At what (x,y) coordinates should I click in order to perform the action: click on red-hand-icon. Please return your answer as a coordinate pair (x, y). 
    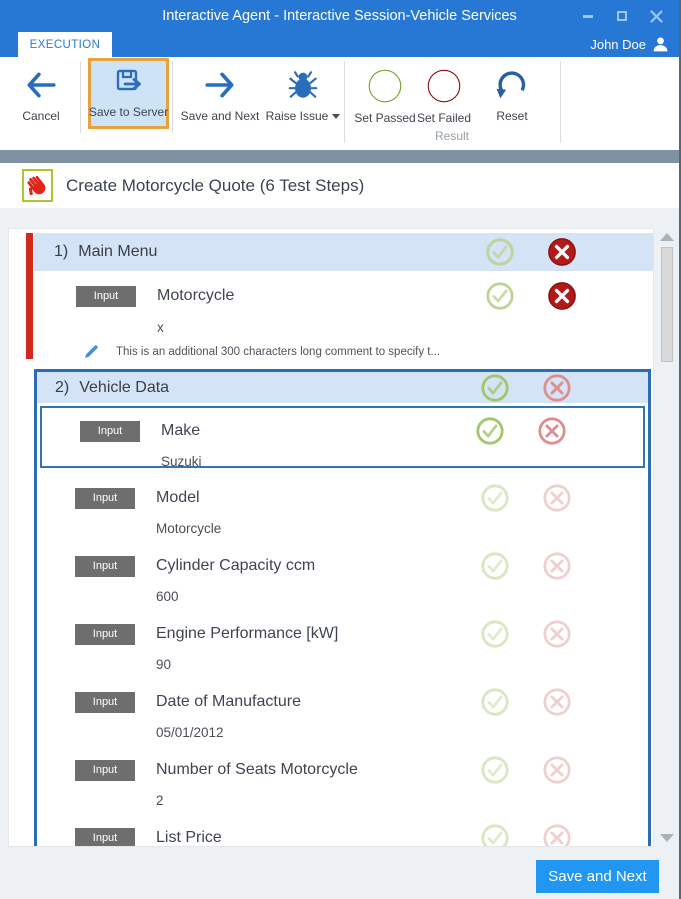
    Looking at the image, I should click on (36, 186).